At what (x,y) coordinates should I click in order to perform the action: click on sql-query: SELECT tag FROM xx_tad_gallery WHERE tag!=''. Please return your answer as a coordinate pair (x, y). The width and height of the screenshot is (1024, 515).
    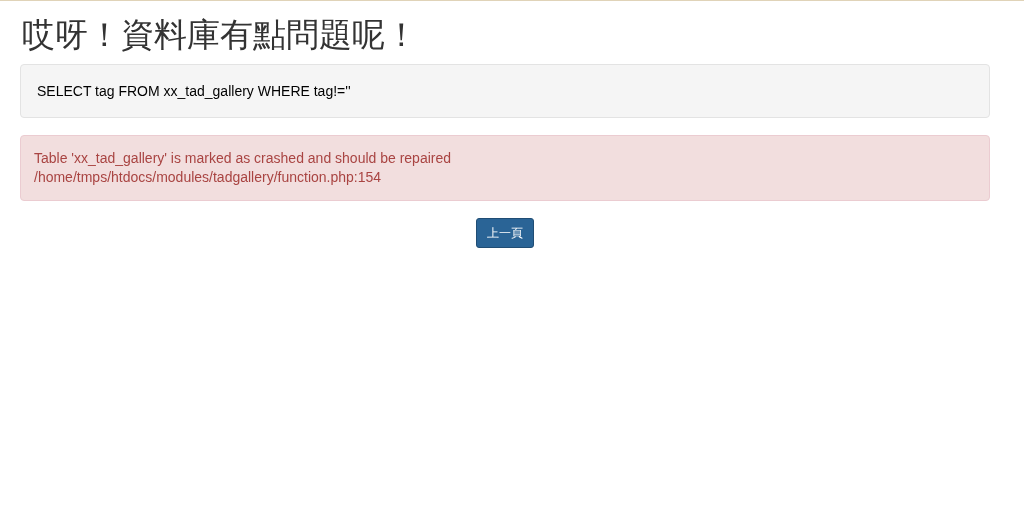
    Looking at the image, I should click on (194, 91).